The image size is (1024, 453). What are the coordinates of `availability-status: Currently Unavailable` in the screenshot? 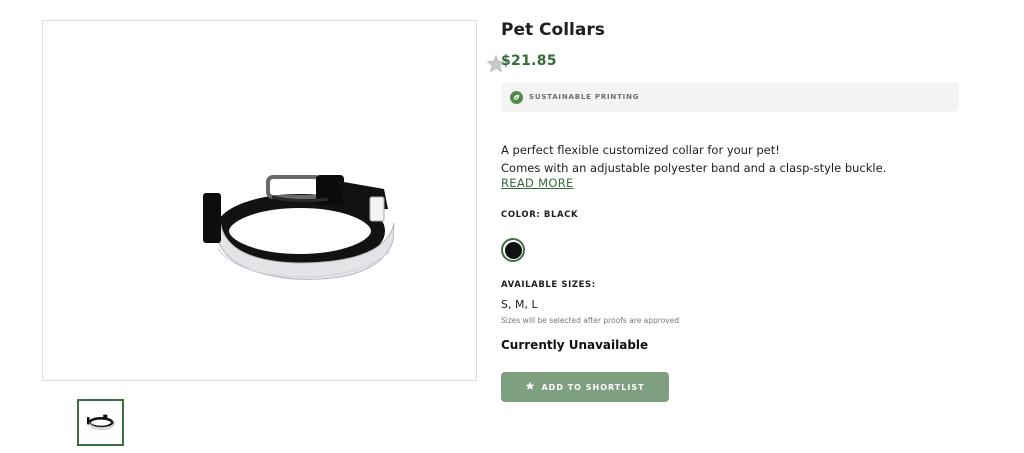 It's located at (575, 345).